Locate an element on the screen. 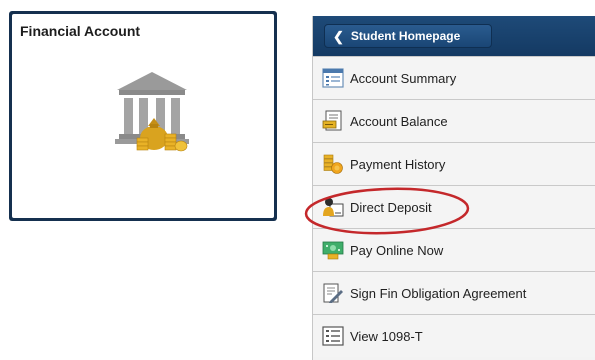 This screenshot has width=595, height=360. nav-header: ❮ Student Homepage is located at coordinates (454, 36).